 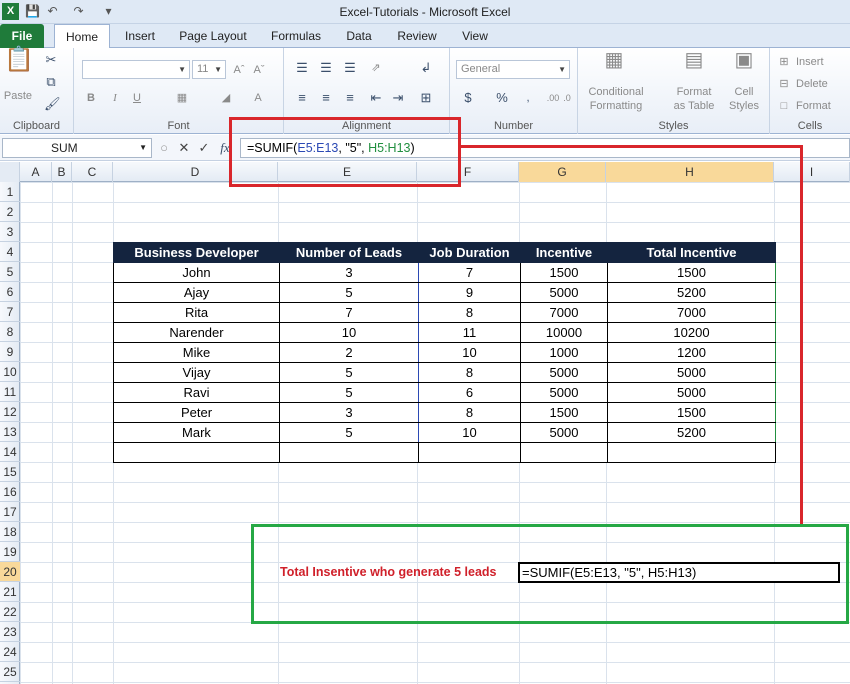 I want to click on tab-home: Home, so click(x=82, y=36).